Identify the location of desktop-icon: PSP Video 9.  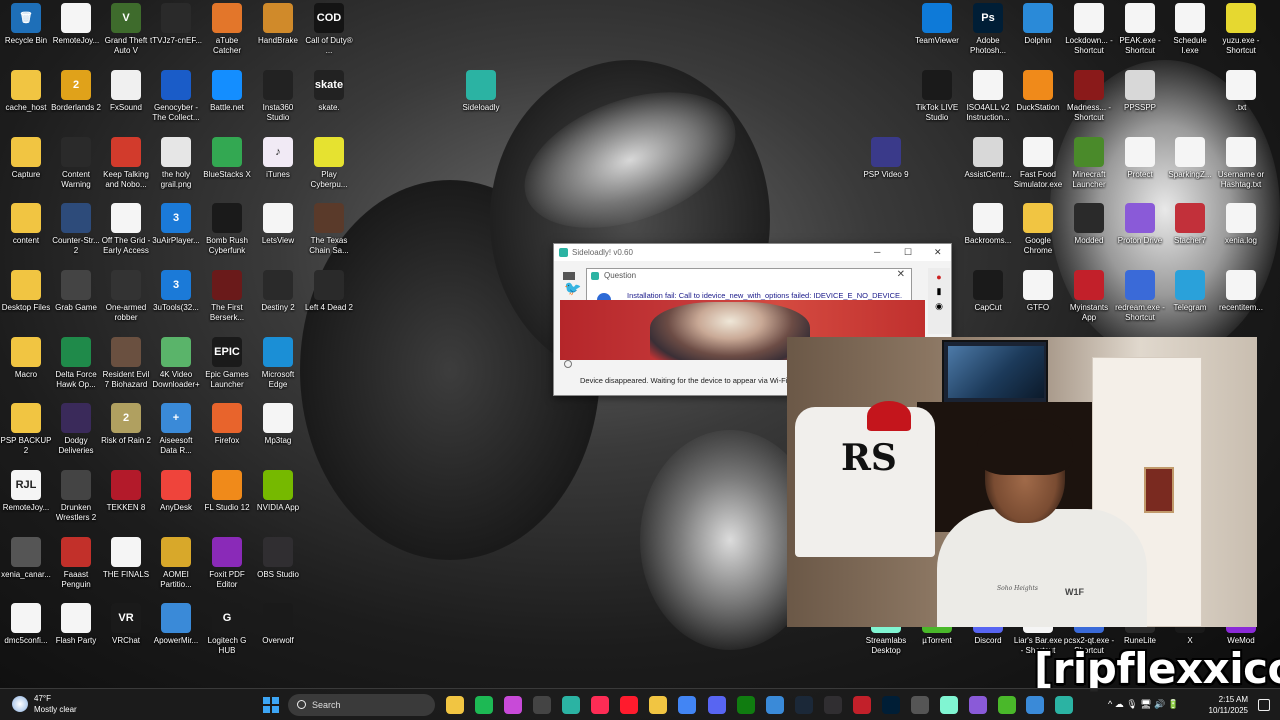
(886, 158).